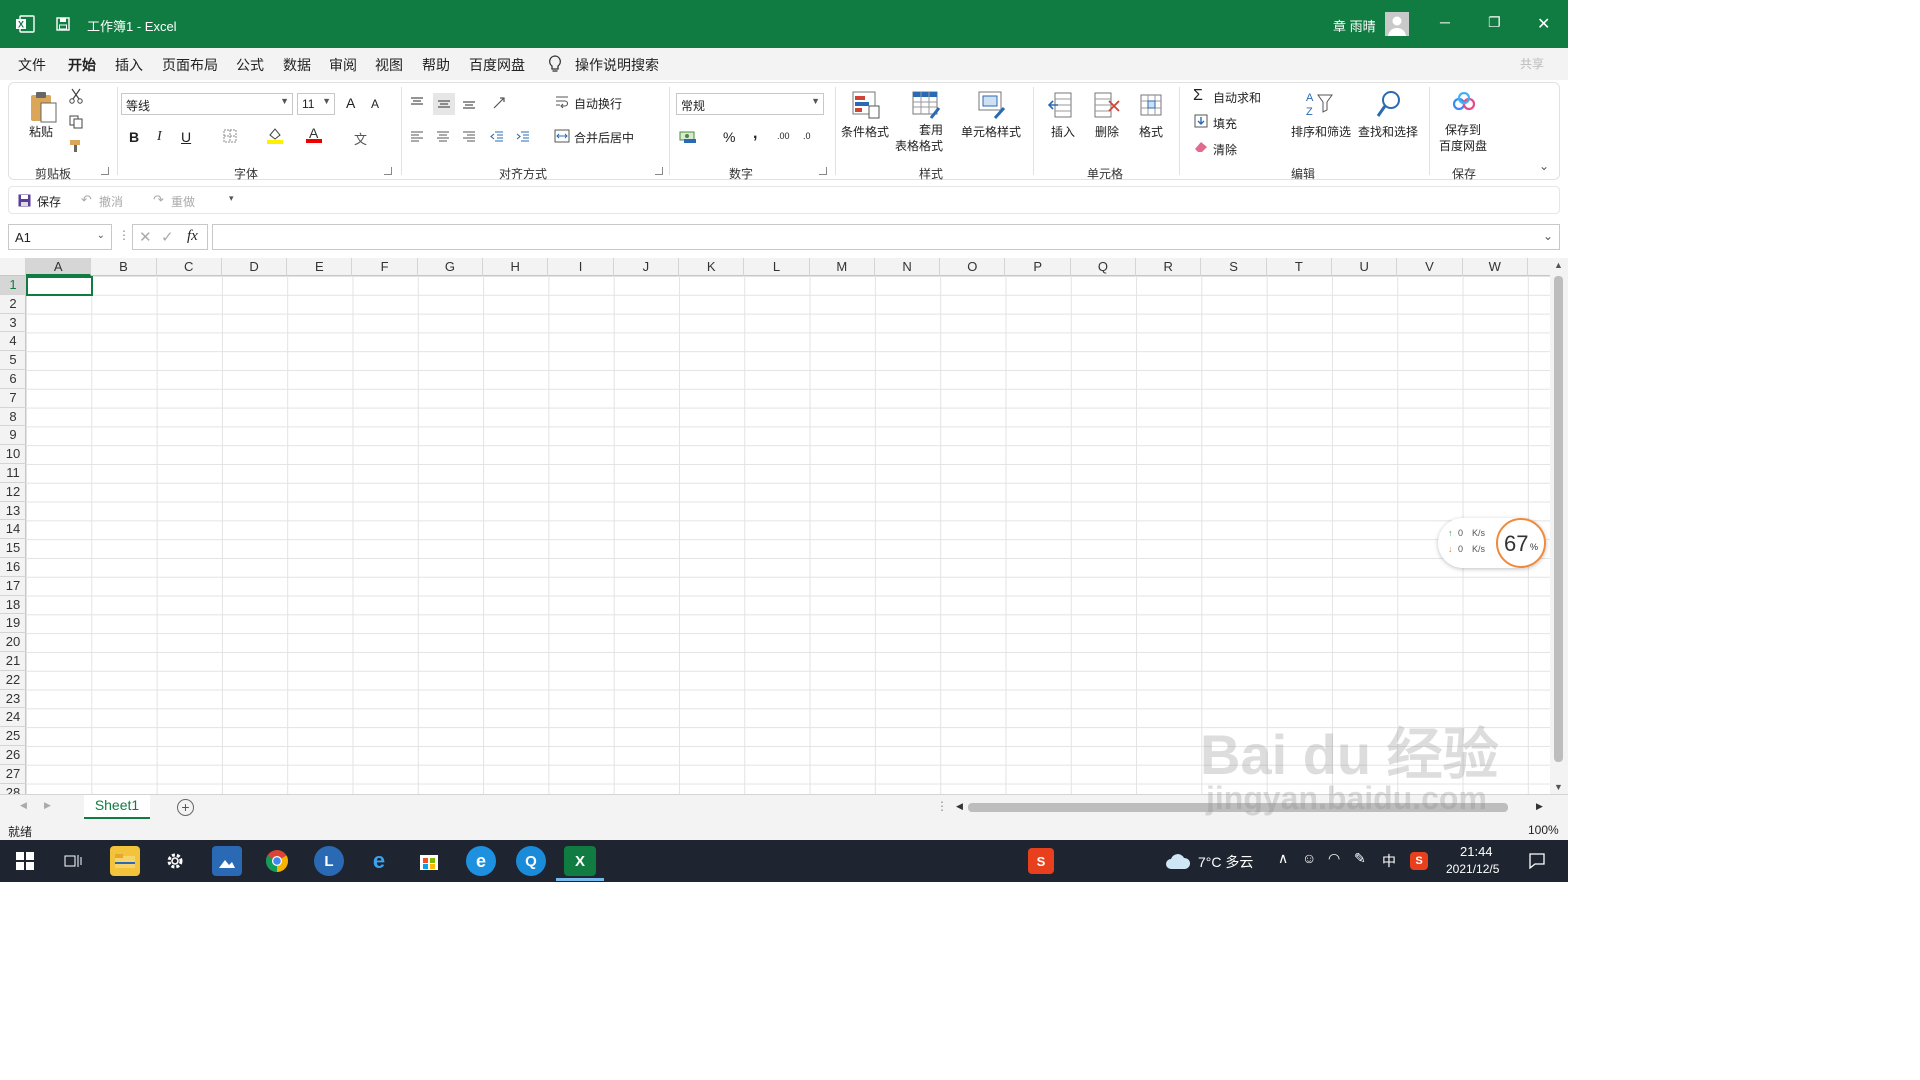 This screenshot has height=1080, width=1920. I want to click on row-header: 16, so click(13, 567).